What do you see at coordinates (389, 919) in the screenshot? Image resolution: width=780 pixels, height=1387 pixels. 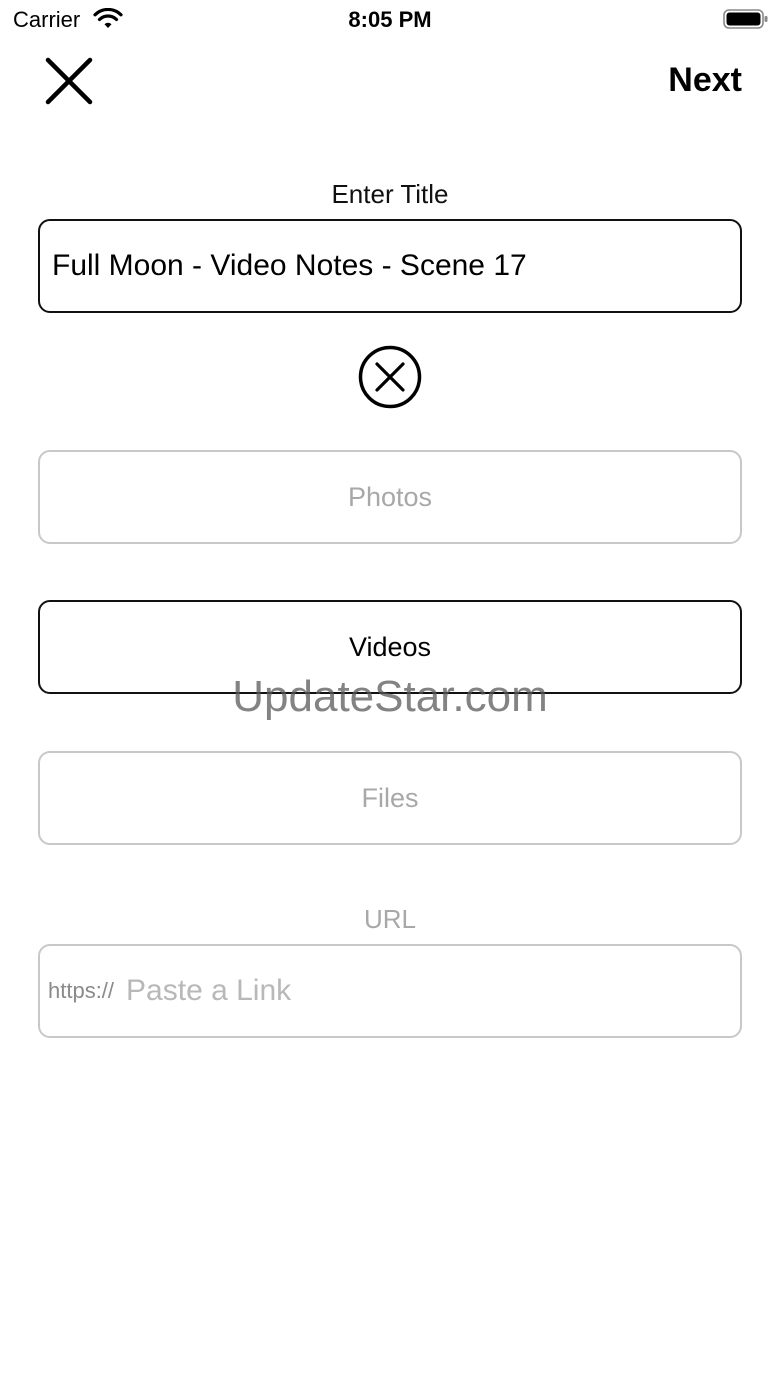 I see `url-label: URL` at bounding box center [389, 919].